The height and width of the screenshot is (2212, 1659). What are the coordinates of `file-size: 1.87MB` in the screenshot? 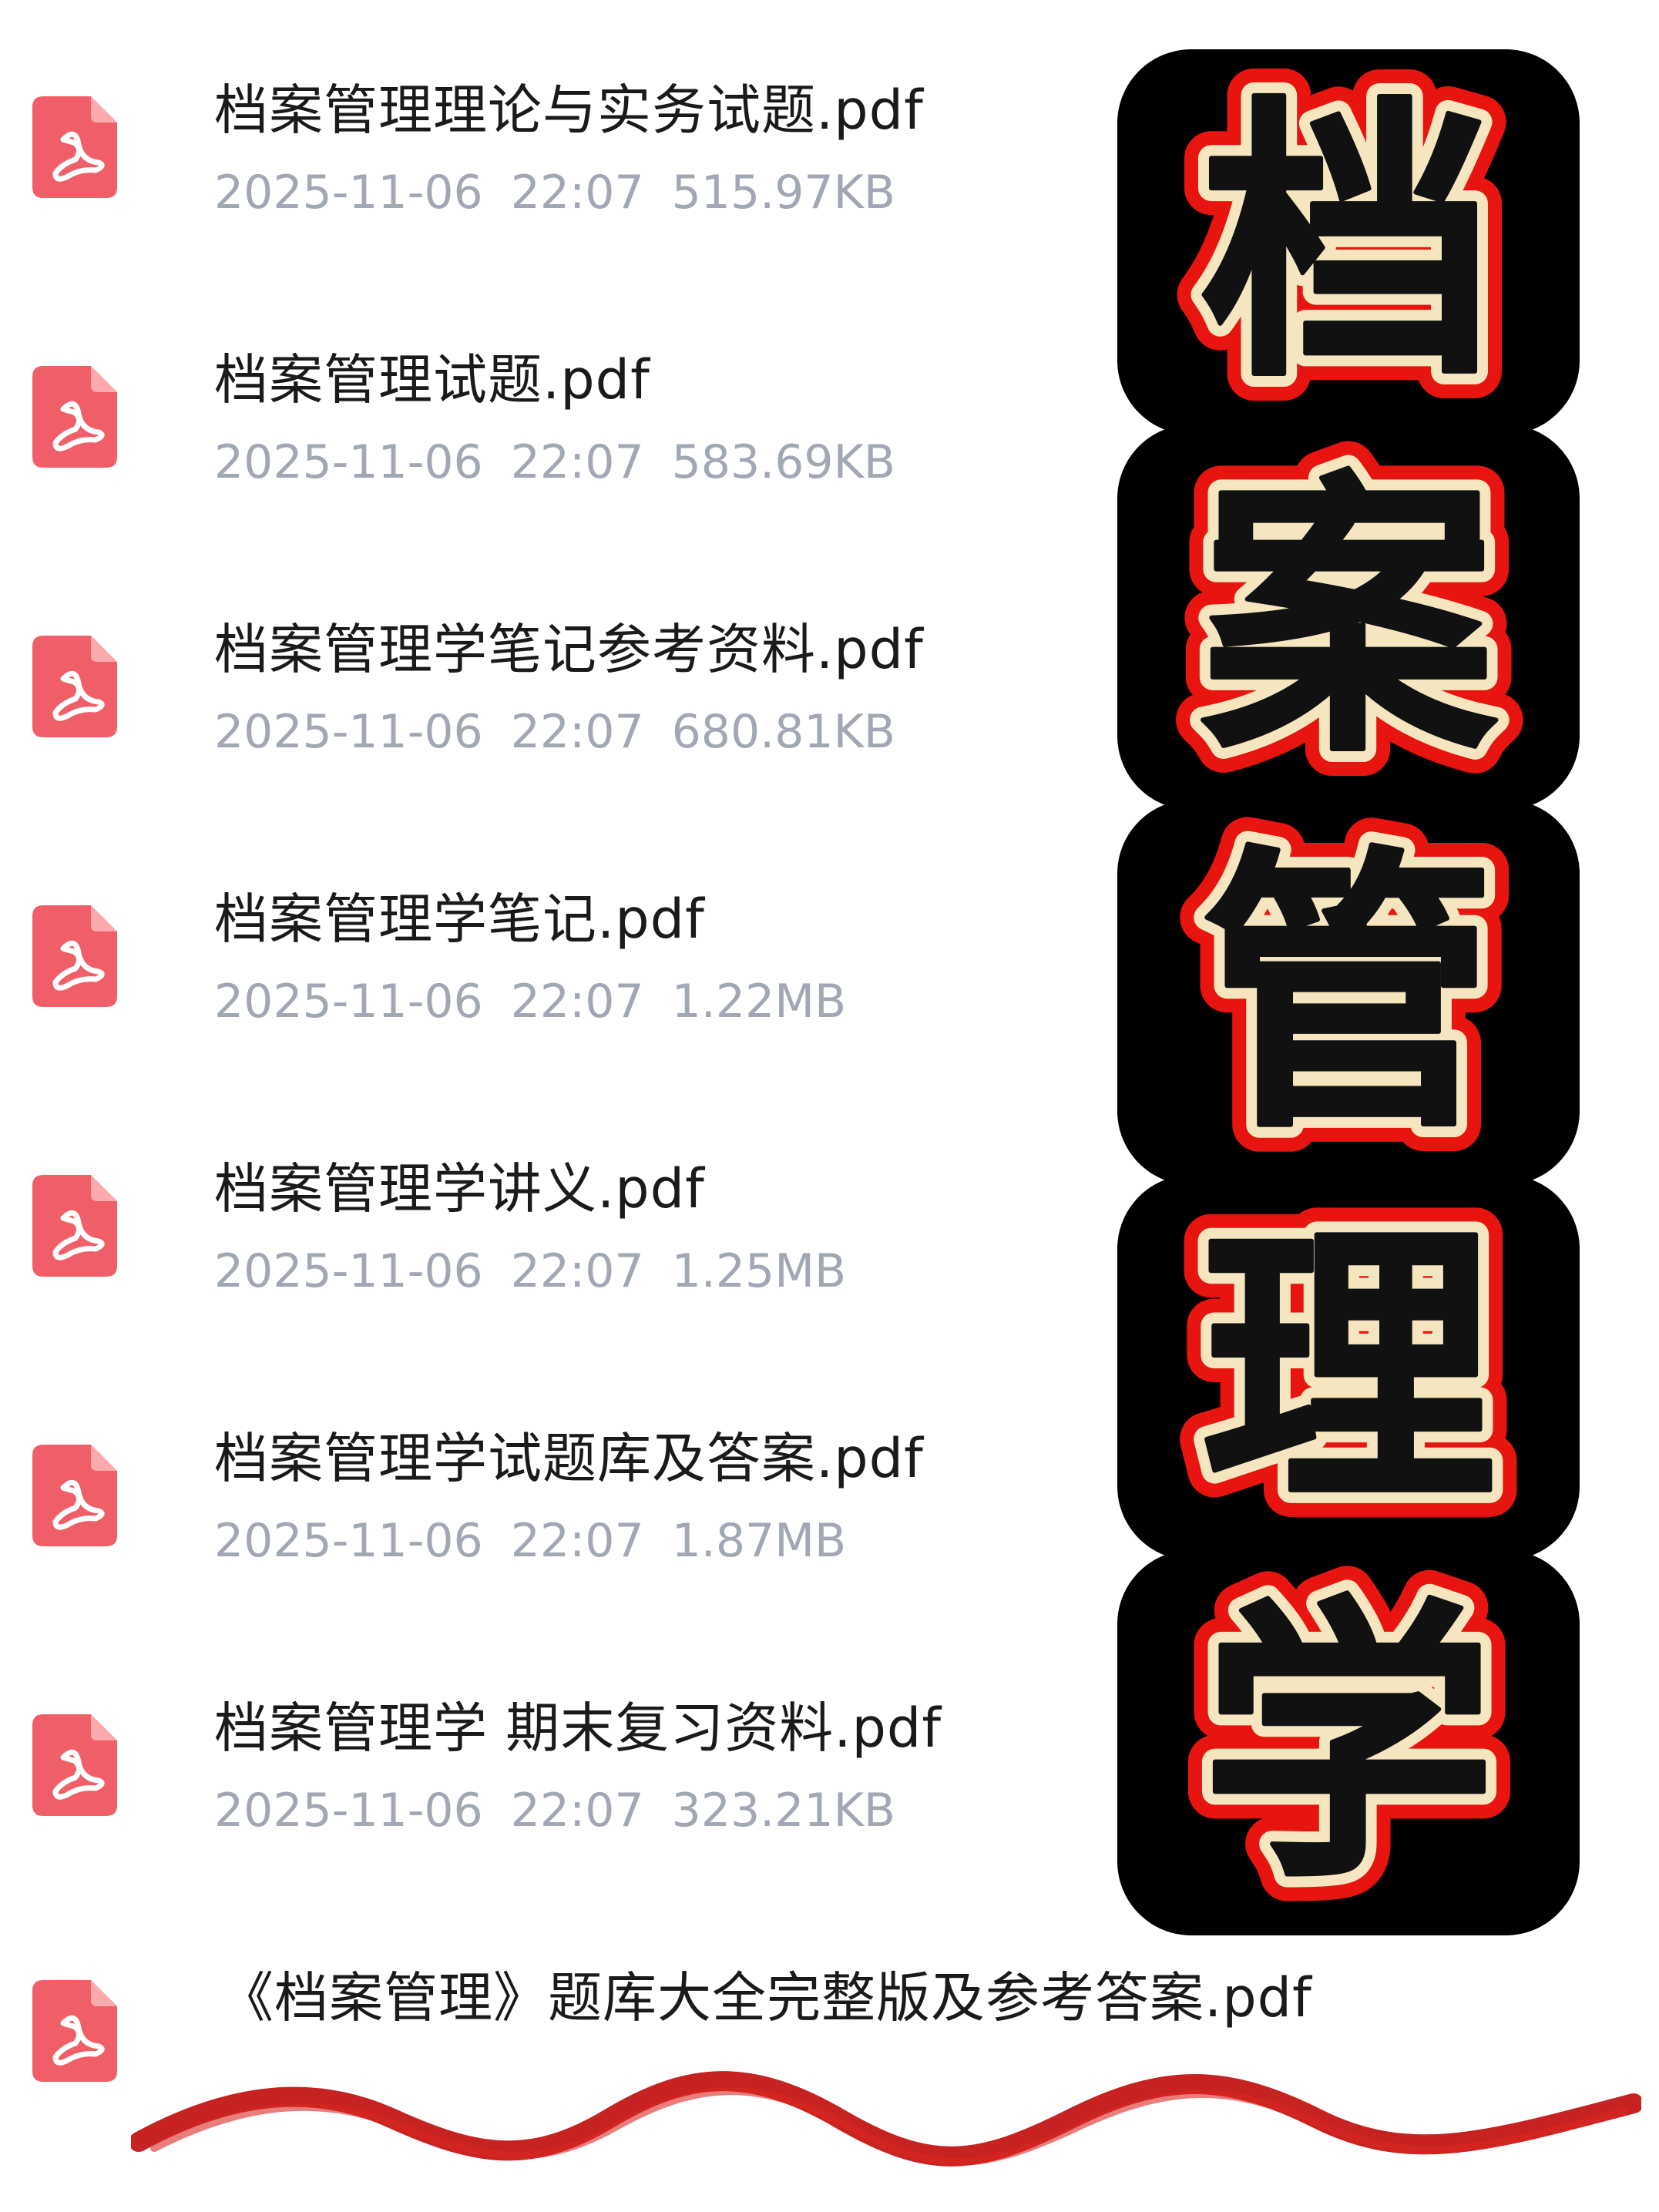 It's located at (759, 1541).